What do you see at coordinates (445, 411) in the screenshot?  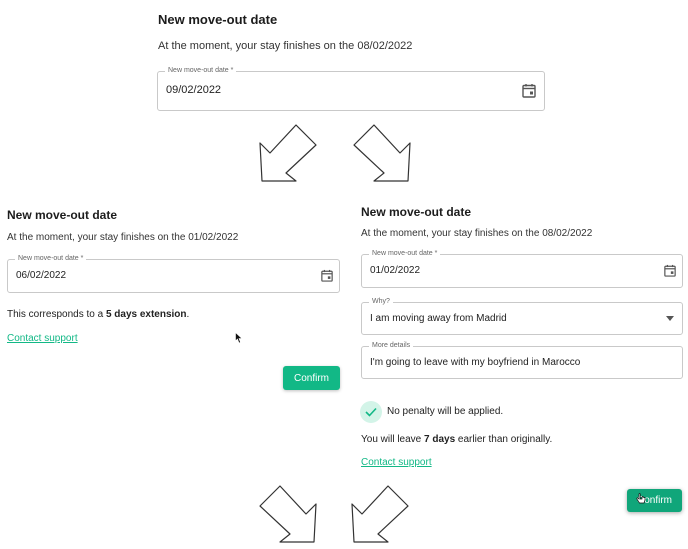 I see `right-penalty-text: No penalty will be applied.` at bounding box center [445, 411].